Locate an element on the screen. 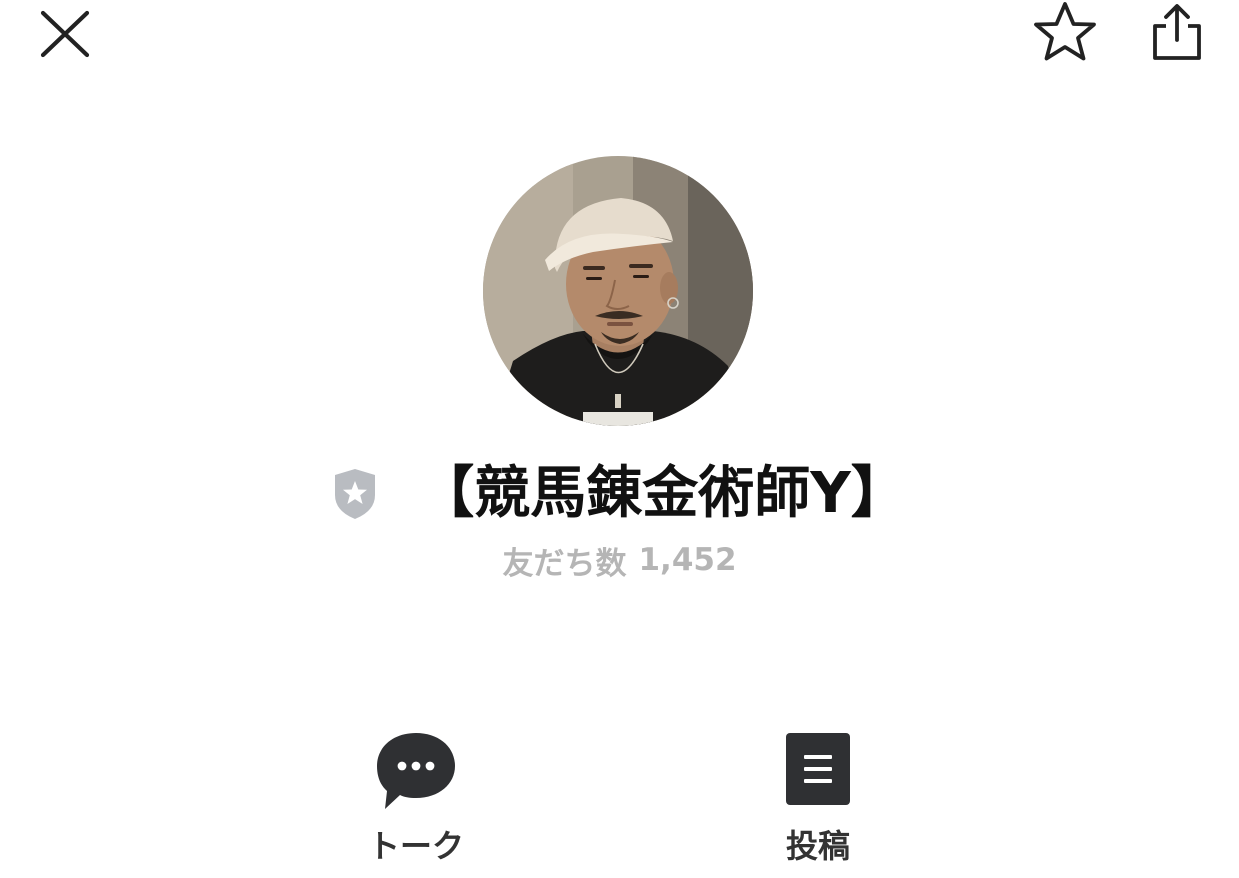 The width and height of the screenshot is (1239, 878). account-name: 【競馬錬金術師Y】 is located at coordinates (662, 493).